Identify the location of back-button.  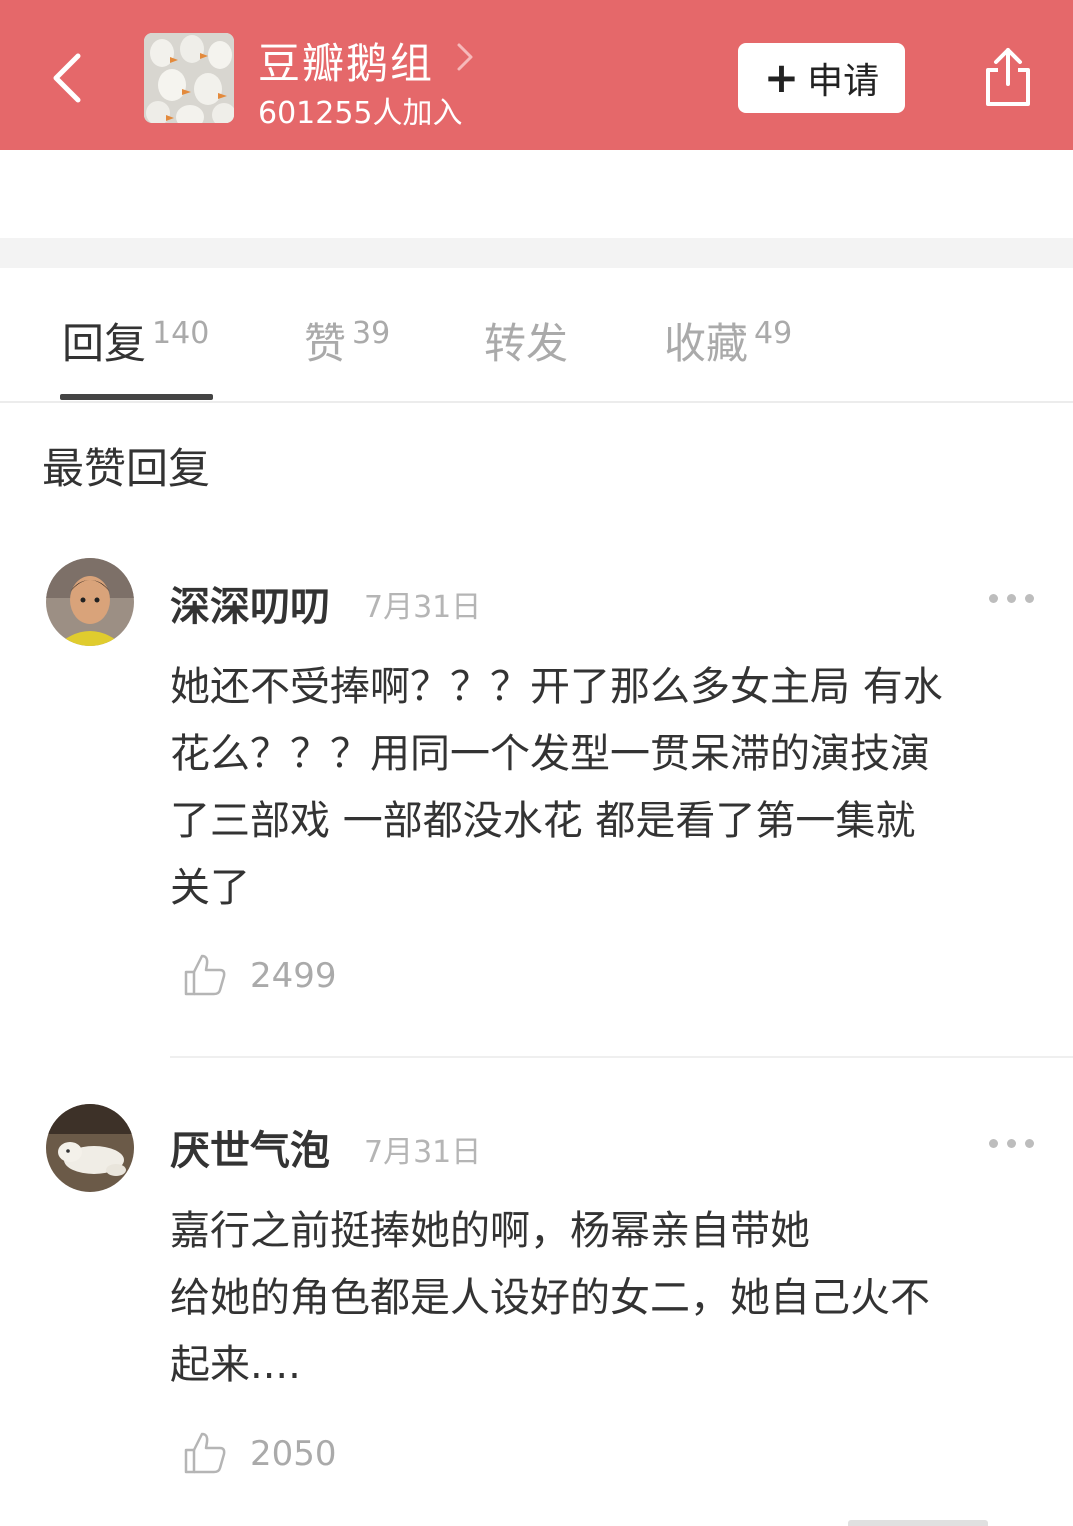
(69, 78).